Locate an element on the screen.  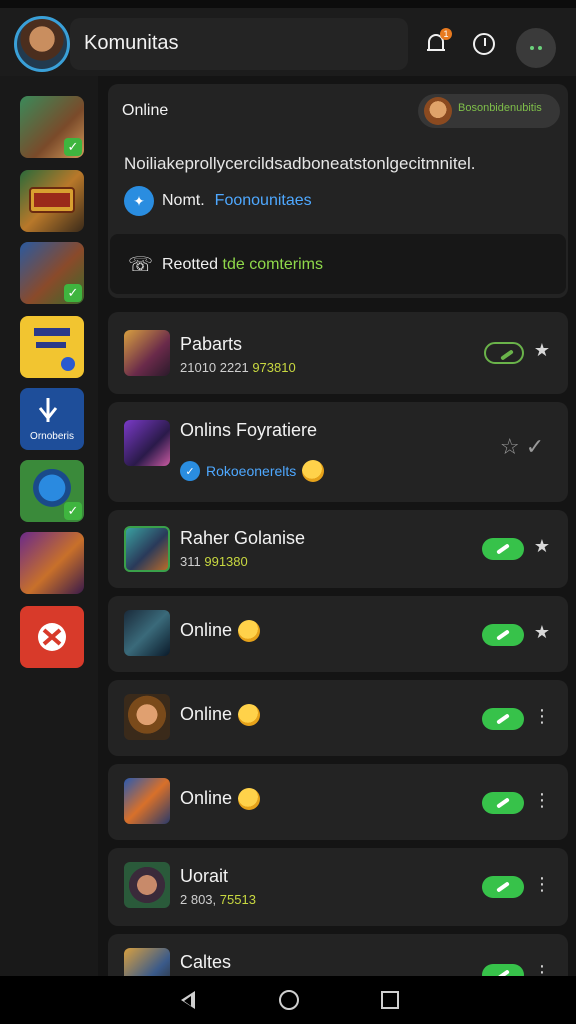
rail-item-red-emblem is located at coordinates (52, 637).